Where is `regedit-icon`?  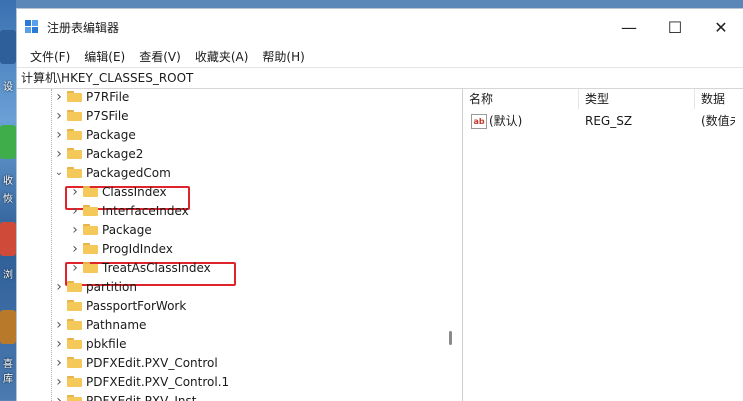
regedit-icon is located at coordinates (32, 27).